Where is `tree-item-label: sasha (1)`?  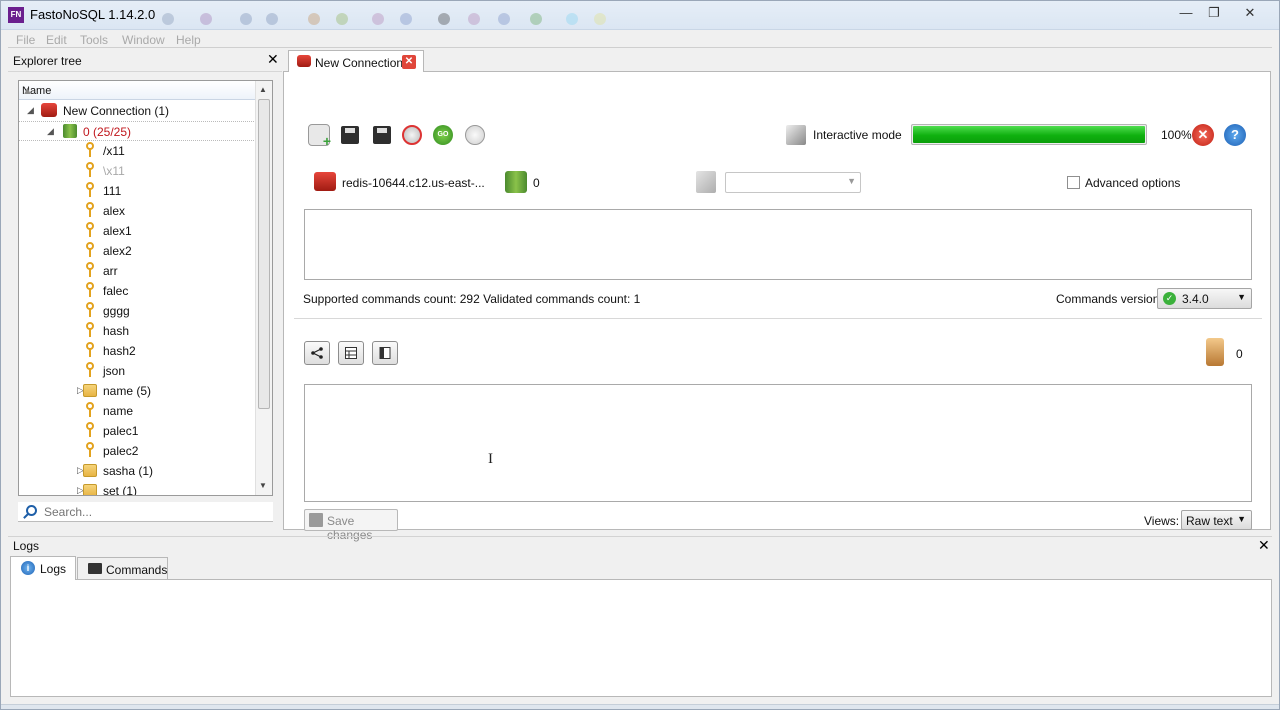 tree-item-label: sasha (1) is located at coordinates (128, 471).